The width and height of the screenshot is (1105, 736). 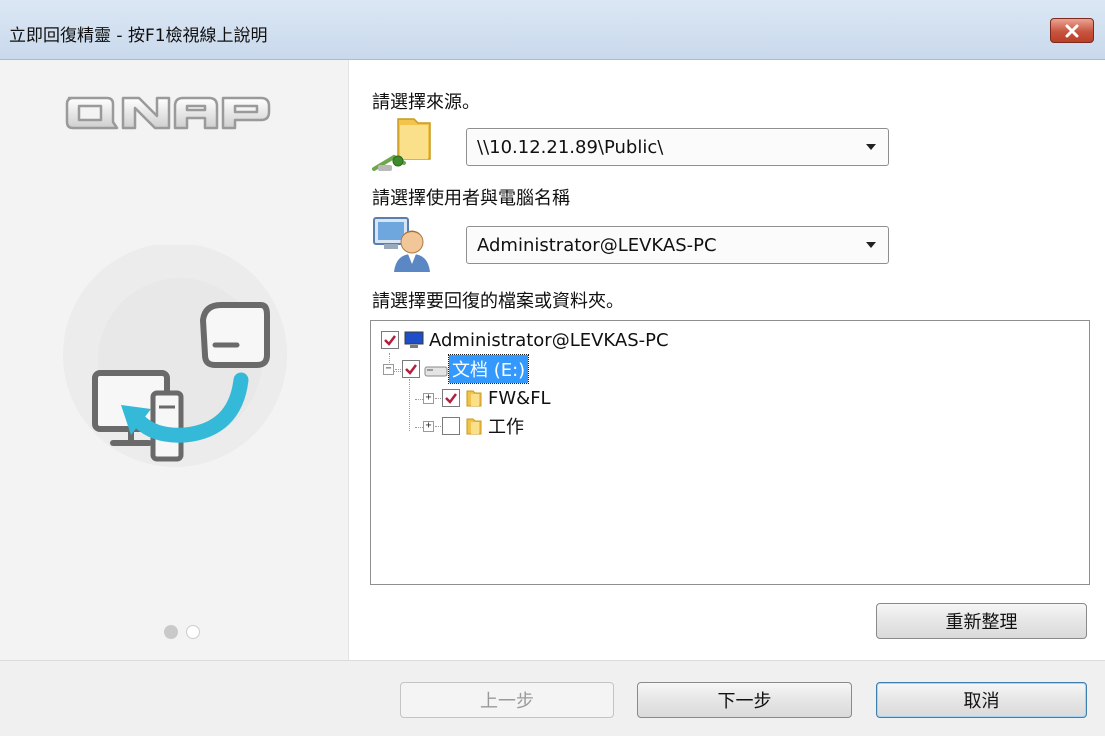 I want to click on qnap-logo, so click(x=168, y=113).